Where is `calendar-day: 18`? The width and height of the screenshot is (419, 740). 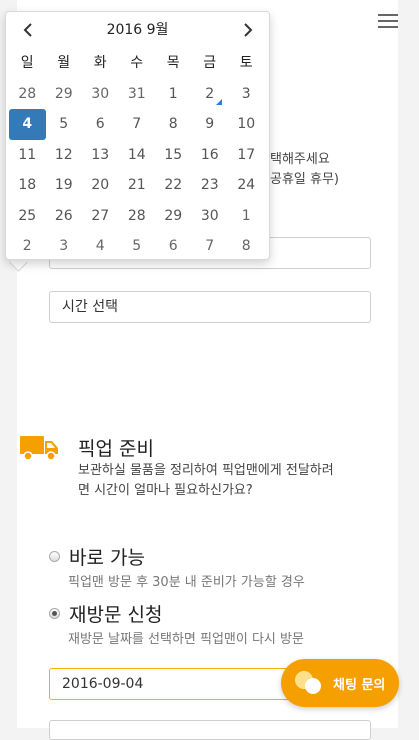 calendar-day: 18 is located at coordinates (27, 185).